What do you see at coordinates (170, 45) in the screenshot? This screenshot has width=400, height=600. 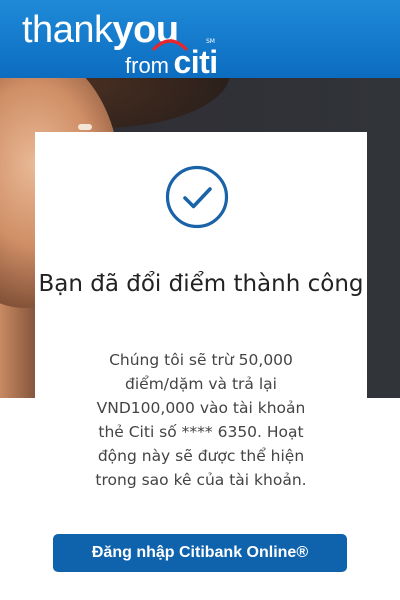 I see `citi-arc-icon` at bounding box center [170, 45].